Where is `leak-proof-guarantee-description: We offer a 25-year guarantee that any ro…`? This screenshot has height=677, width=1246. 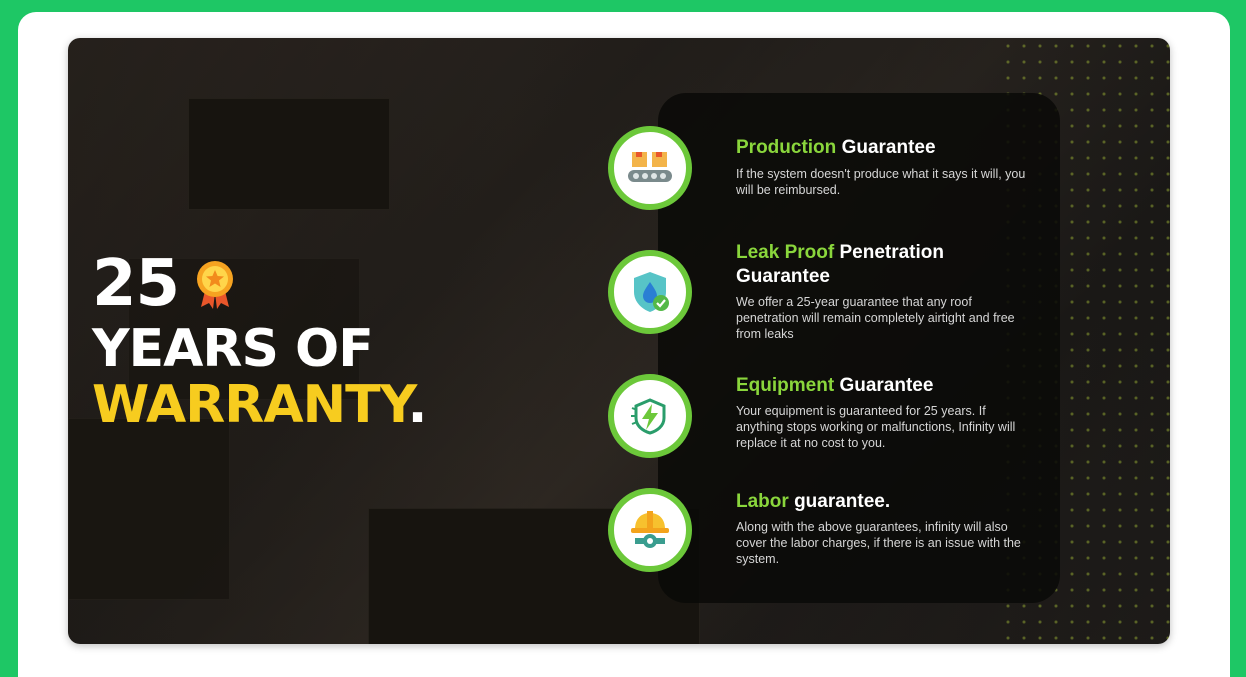 leak-proof-guarantee-description: We offer a 25-year guarantee that any ro… is located at coordinates (875, 318).